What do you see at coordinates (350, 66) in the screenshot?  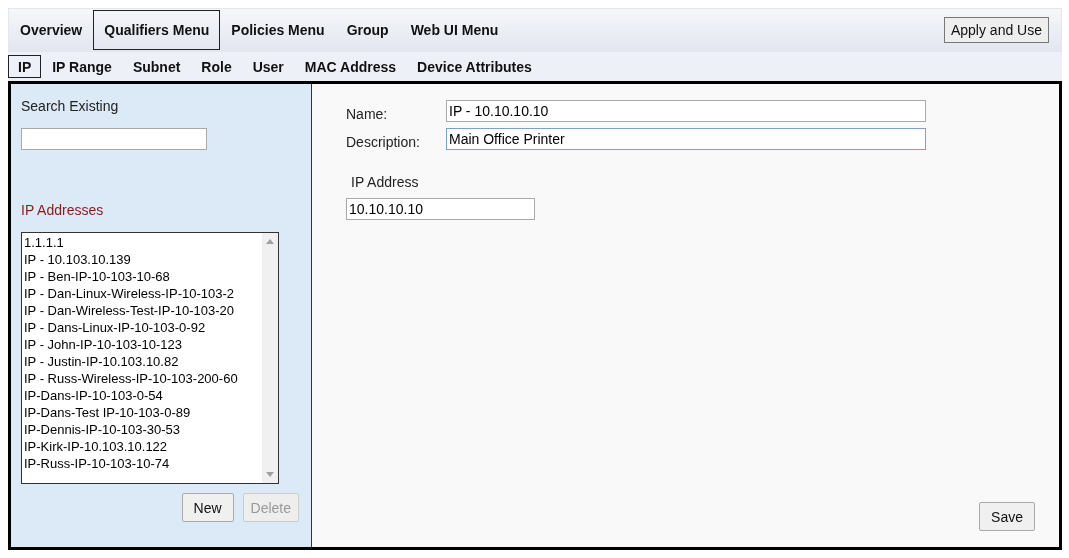 I see `submenu-tab: MAC Address` at bounding box center [350, 66].